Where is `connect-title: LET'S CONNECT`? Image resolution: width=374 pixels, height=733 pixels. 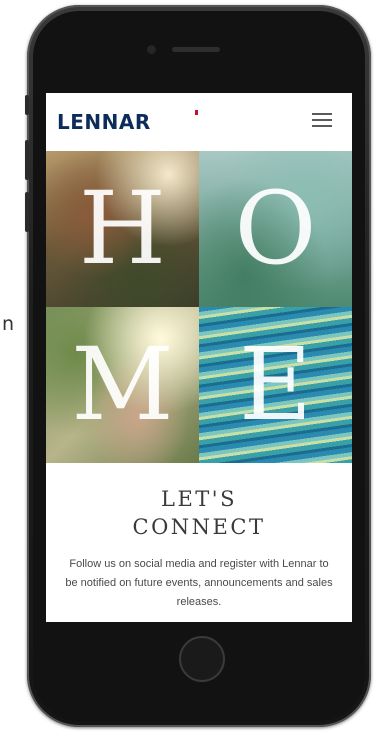 connect-title: LET'S CONNECT is located at coordinates (199, 513).